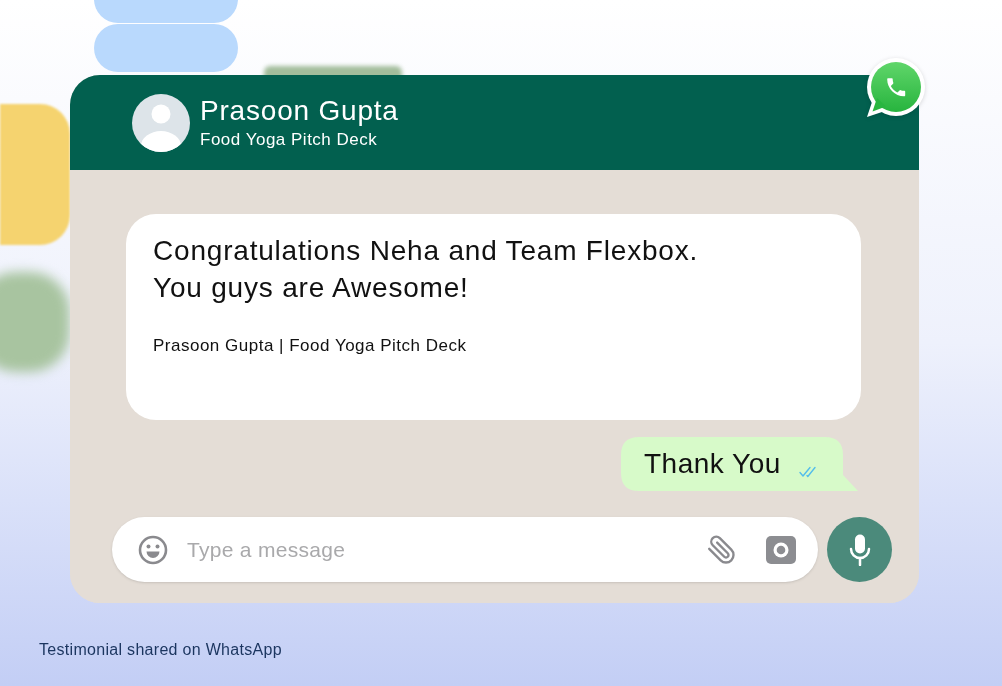  Describe the element at coordinates (161, 122) in the screenshot. I see `avatar-icon` at that location.